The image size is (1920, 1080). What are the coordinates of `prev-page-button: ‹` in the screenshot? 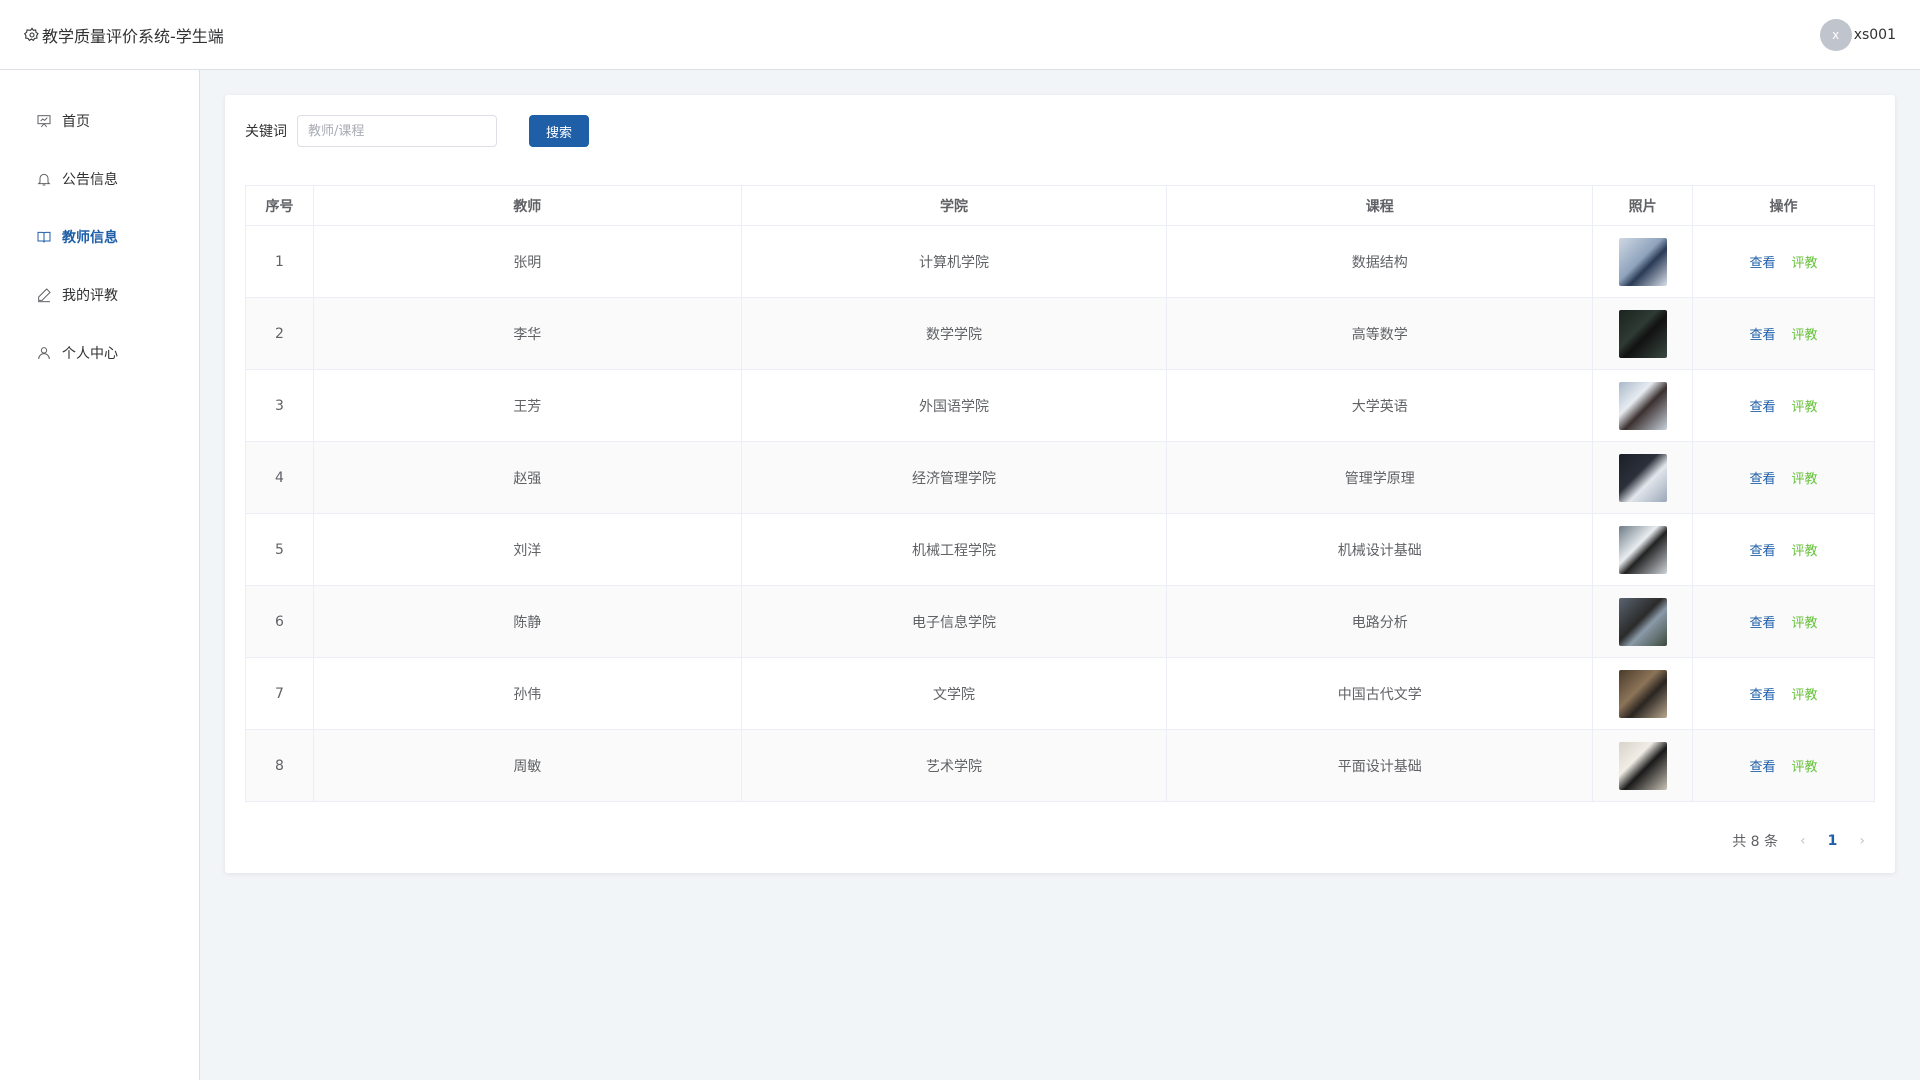 It's located at (1803, 841).